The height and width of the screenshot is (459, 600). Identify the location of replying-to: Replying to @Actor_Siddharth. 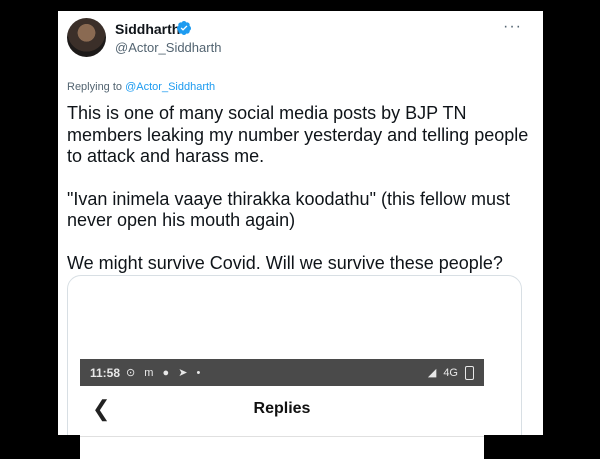
(141, 87).